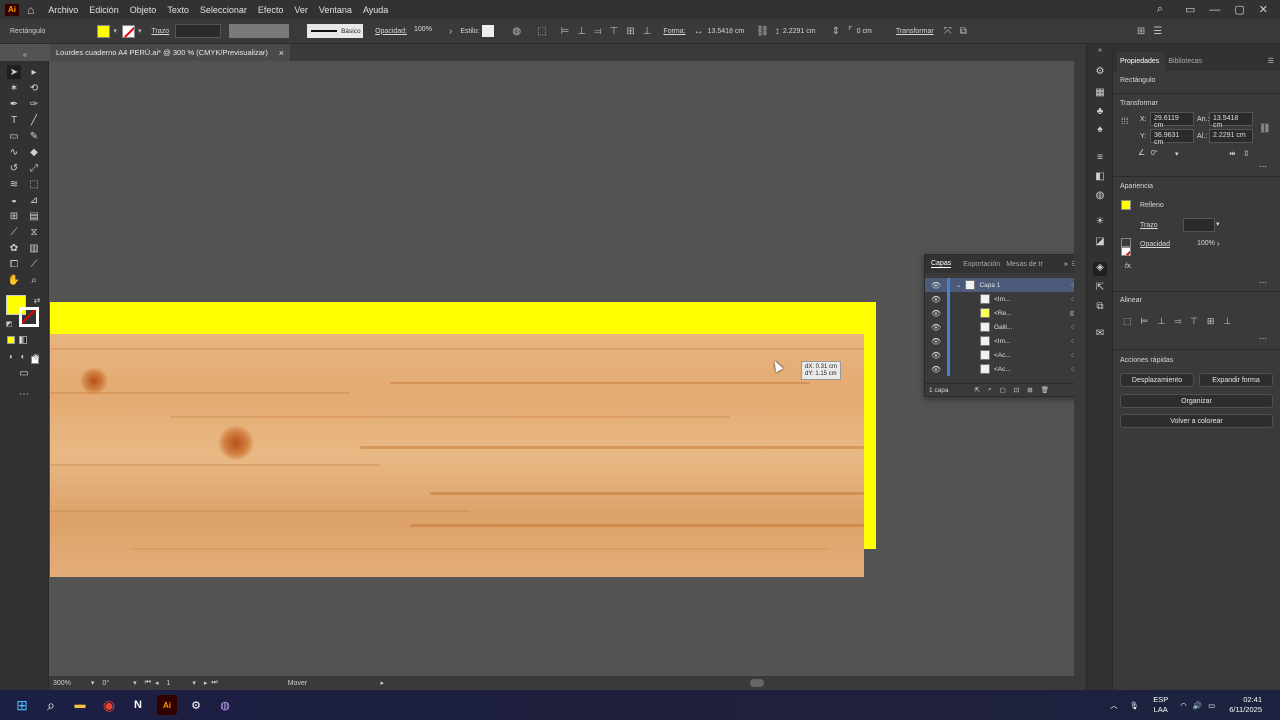  I want to click on line-tool-icon: ╱, so click(34, 120).